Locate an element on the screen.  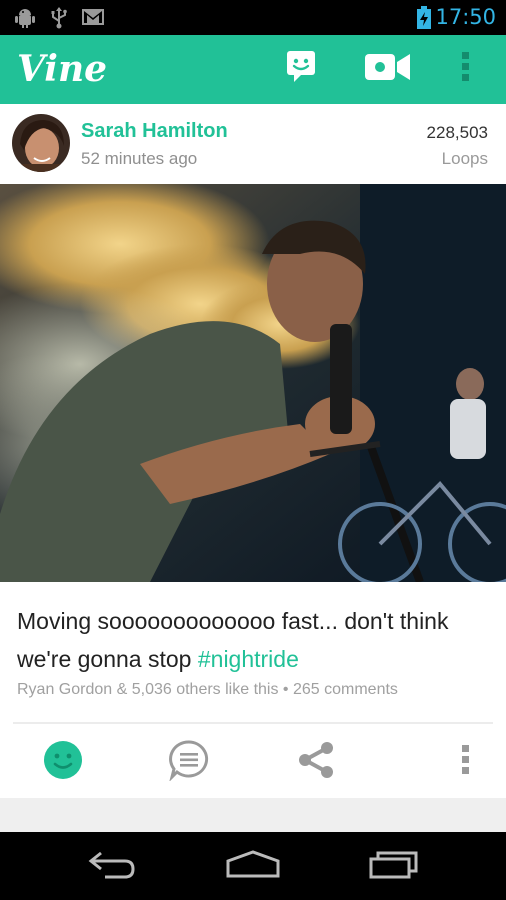
battery-charging-icon is located at coordinates (424, 20).